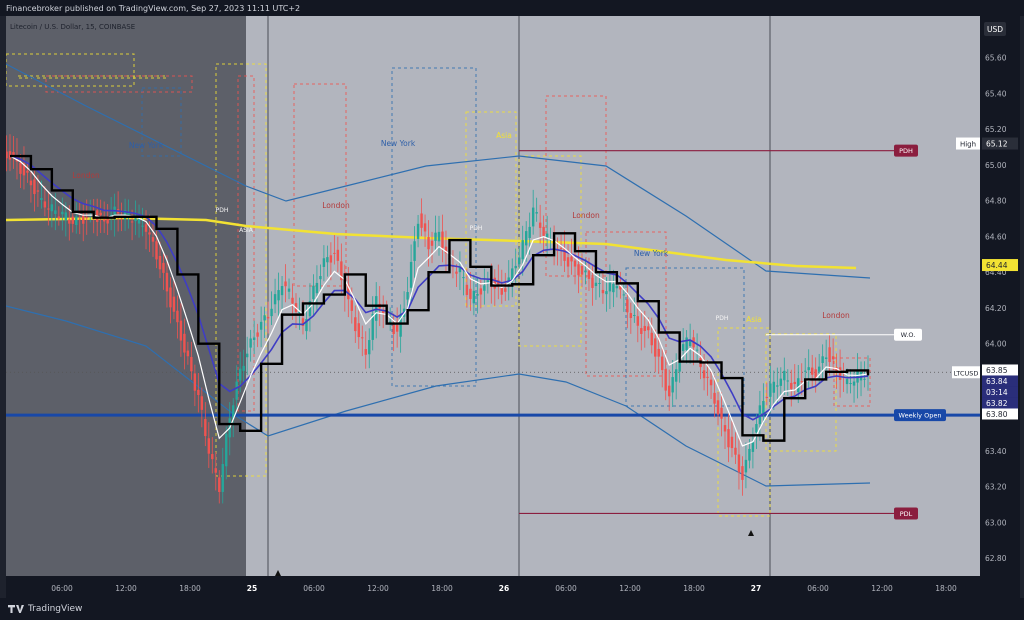  What do you see at coordinates (997, 144) in the screenshot?
I see `high-value: 65.12` at bounding box center [997, 144].